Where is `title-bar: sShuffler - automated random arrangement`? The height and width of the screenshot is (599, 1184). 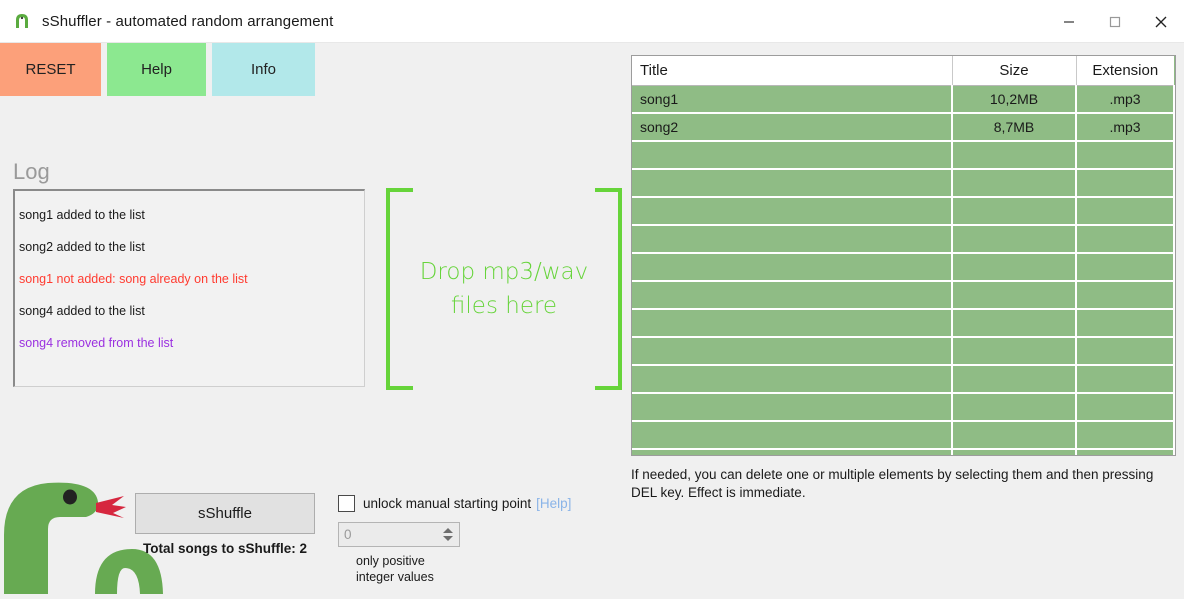 title-bar: sShuffler - automated random arrangement is located at coordinates (592, 21).